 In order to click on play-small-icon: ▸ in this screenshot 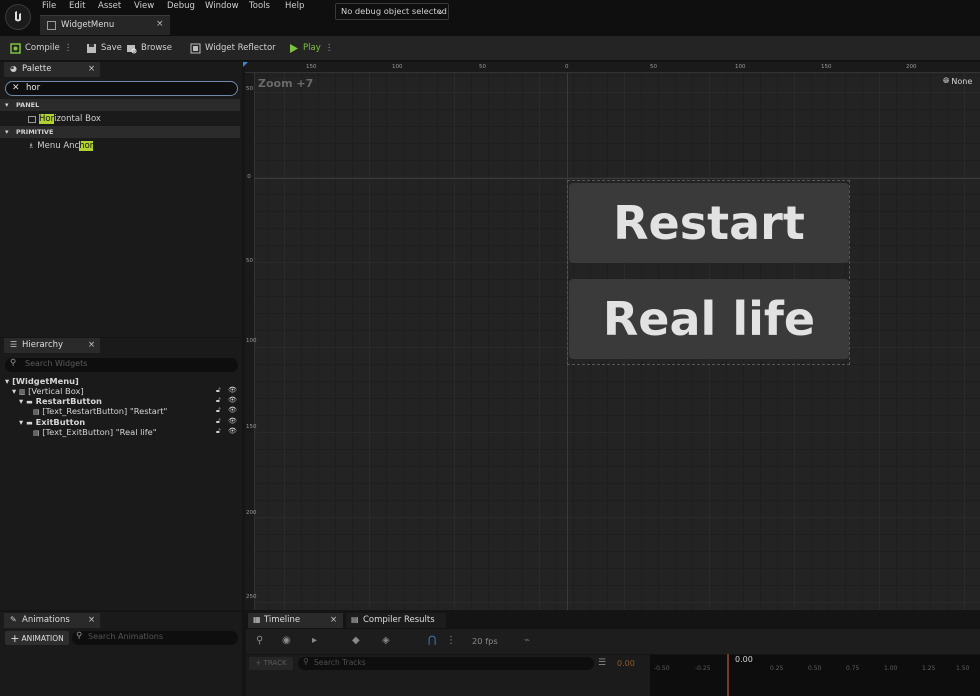, I will do `click(314, 640)`.